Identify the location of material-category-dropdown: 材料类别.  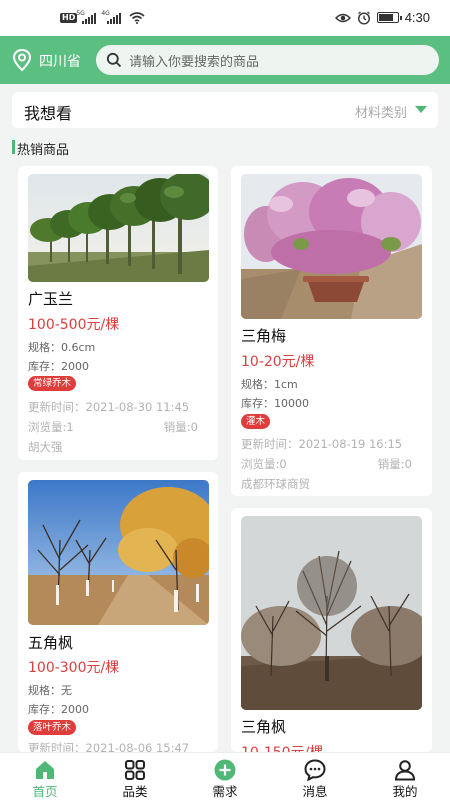
(381, 111).